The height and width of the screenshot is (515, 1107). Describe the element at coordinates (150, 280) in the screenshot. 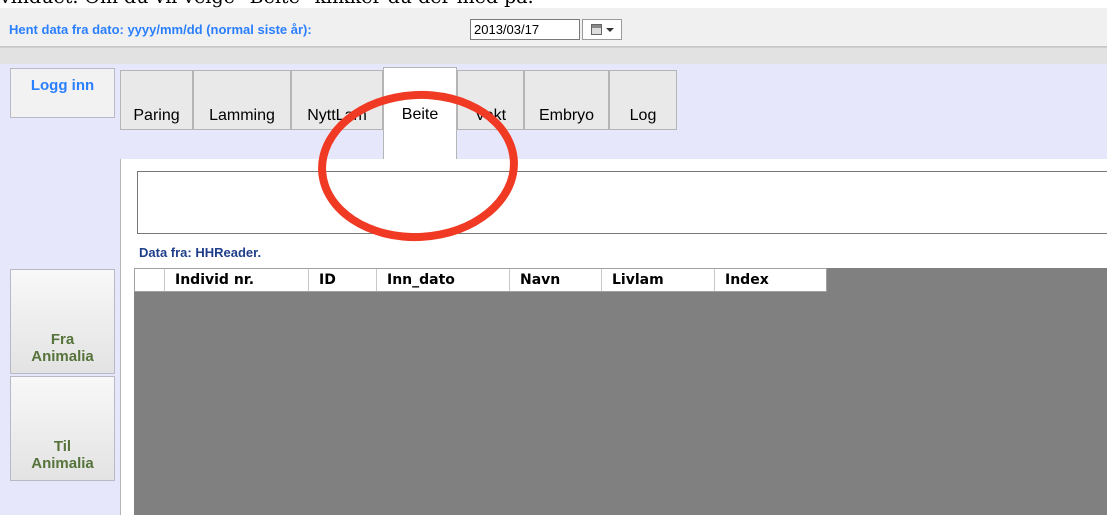

I see `grid-row-selector-header` at that location.